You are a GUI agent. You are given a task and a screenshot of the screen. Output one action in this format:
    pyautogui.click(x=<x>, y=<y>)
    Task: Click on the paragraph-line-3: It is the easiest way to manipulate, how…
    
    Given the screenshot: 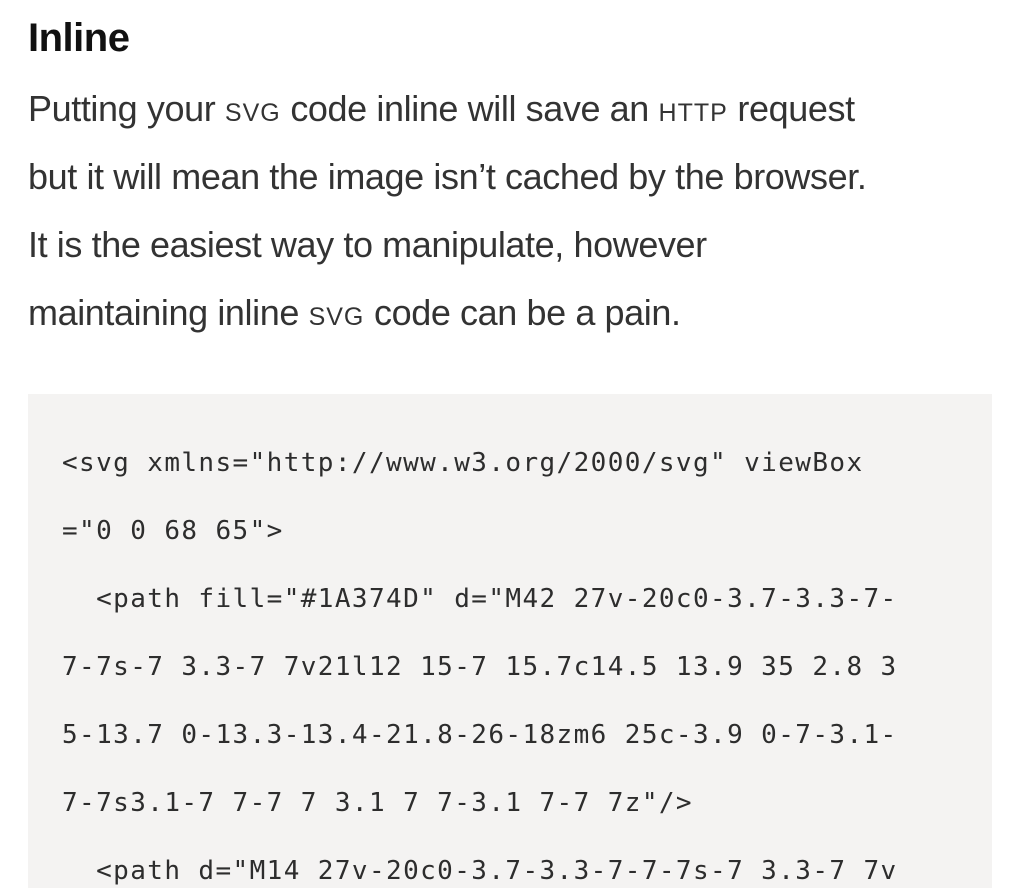 What is the action you would take?
    pyautogui.click(x=367, y=244)
    